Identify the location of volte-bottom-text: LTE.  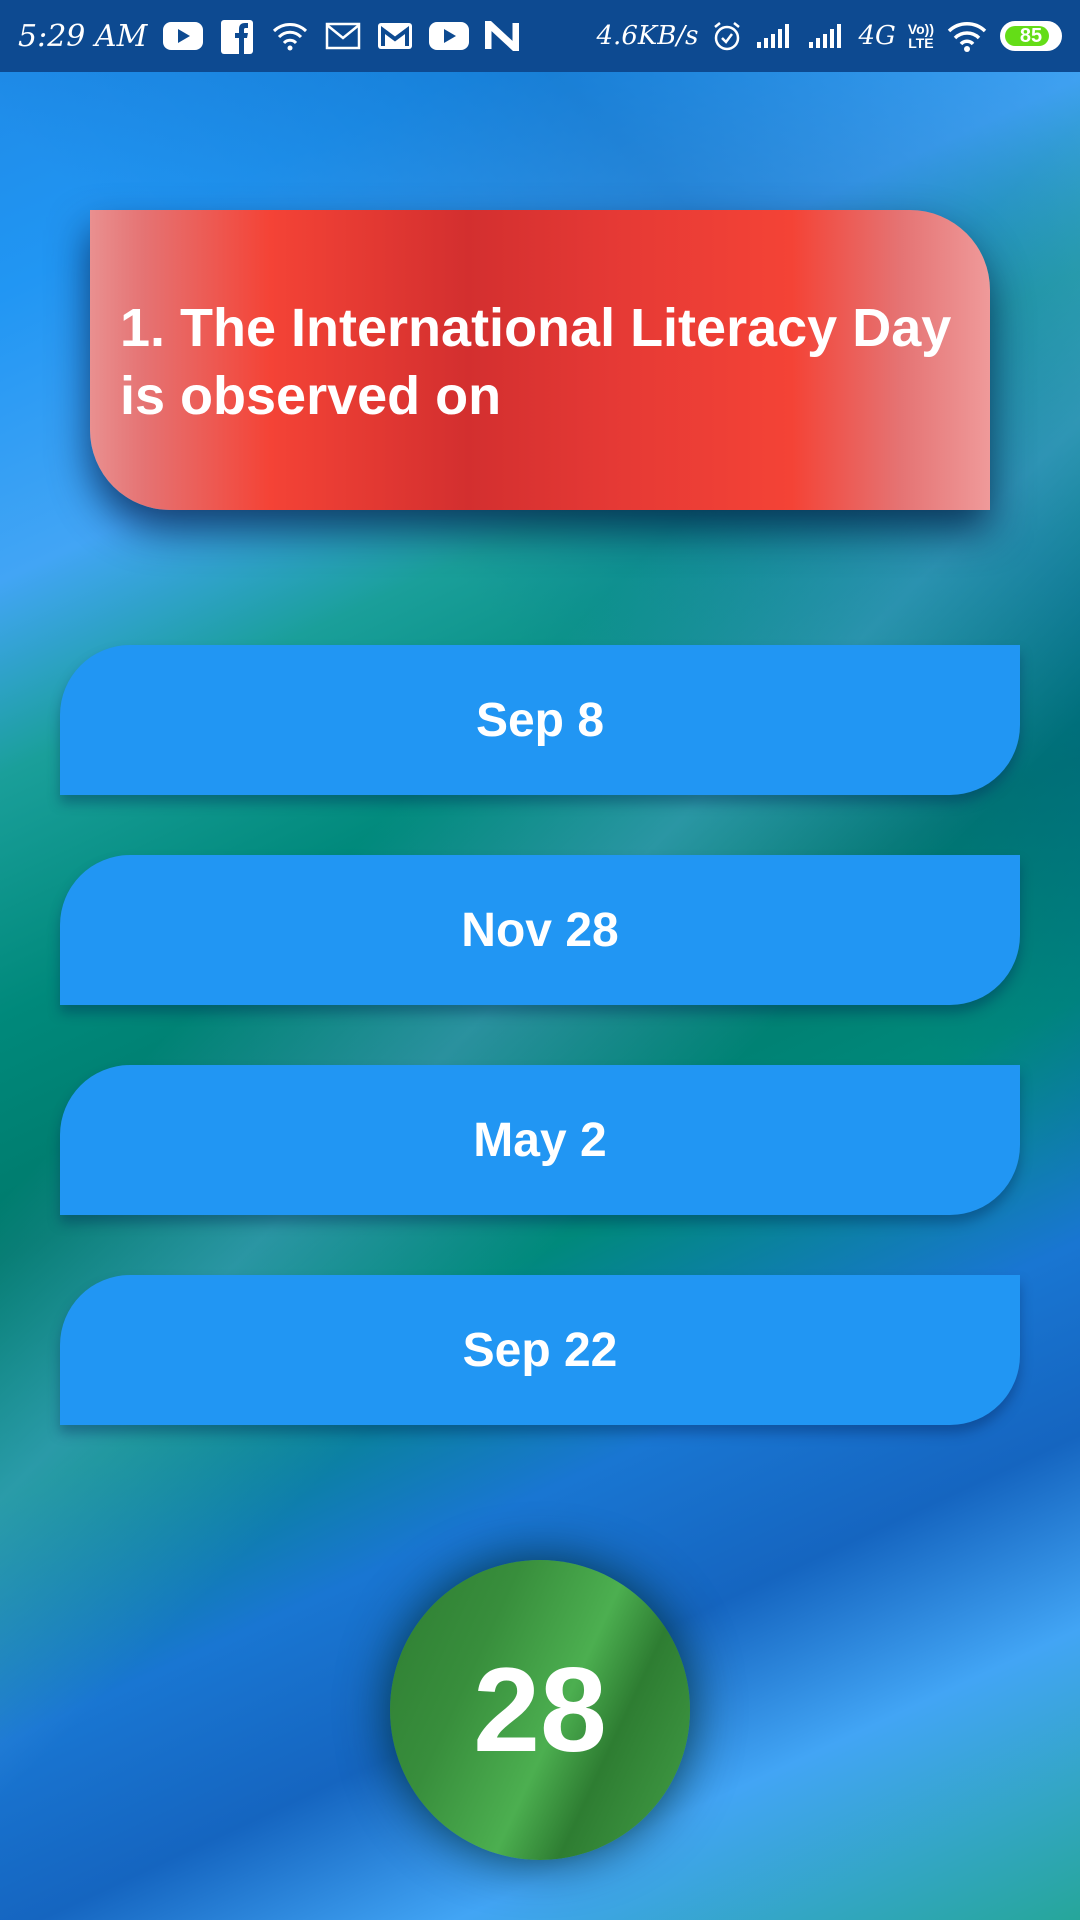
(921, 43).